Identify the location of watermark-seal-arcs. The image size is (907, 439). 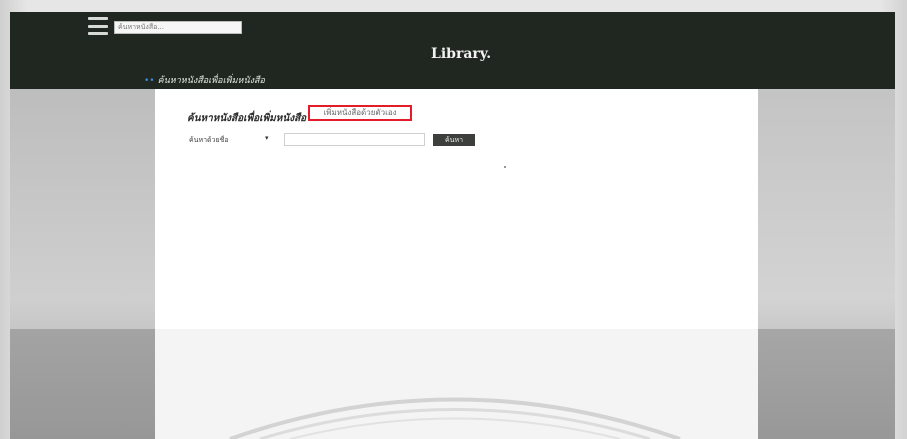
(455, 418).